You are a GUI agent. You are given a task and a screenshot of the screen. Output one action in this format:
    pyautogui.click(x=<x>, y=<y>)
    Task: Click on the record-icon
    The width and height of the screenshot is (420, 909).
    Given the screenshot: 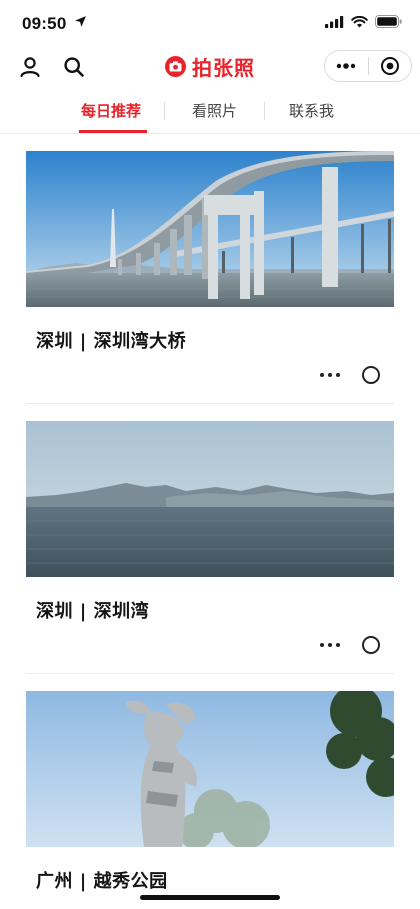 What is the action you would take?
    pyautogui.click(x=389, y=66)
    